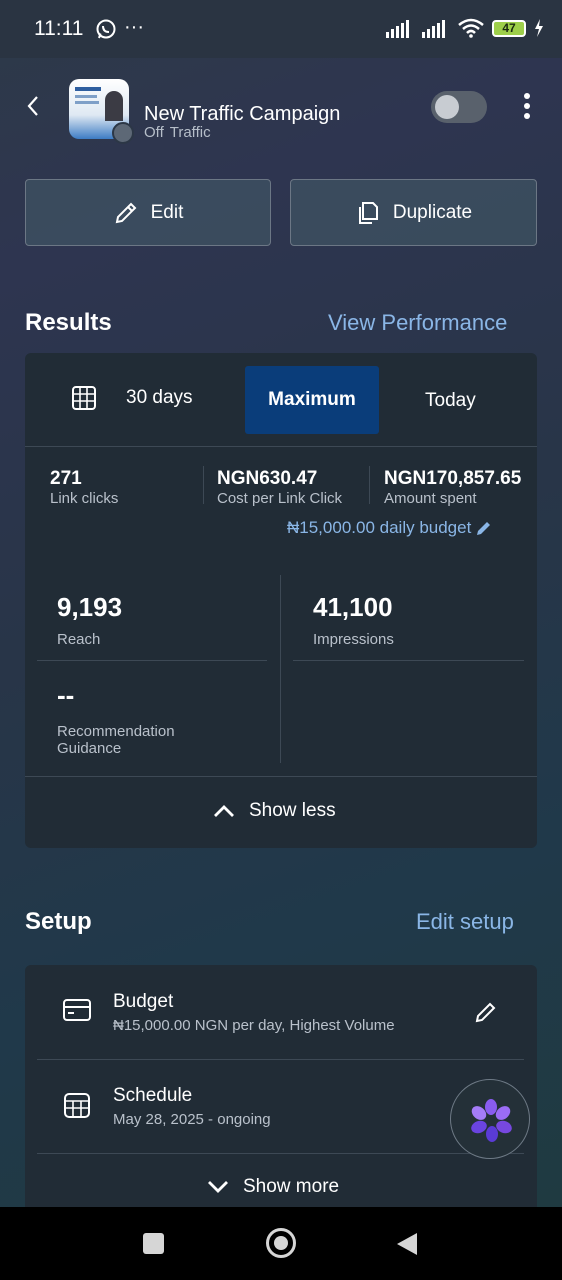  I want to click on results-title: Results, so click(68, 322).